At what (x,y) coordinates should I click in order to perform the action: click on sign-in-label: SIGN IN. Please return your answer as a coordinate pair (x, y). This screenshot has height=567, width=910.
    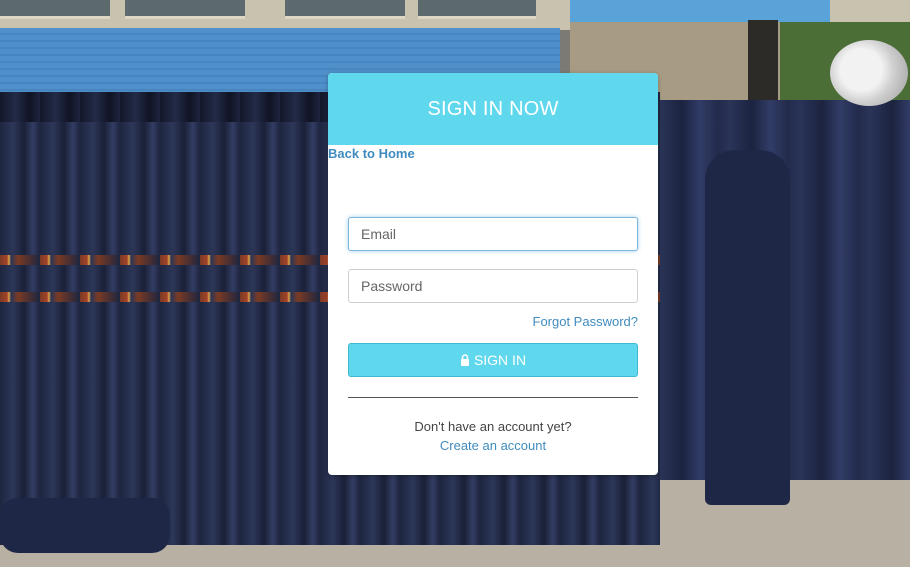
    Looking at the image, I should click on (500, 360).